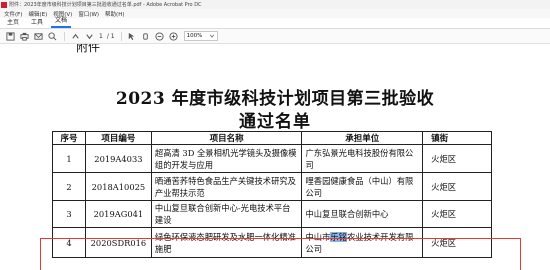 The image size is (550, 270). I want to click on cell-code: 2019A4033, so click(118, 158).